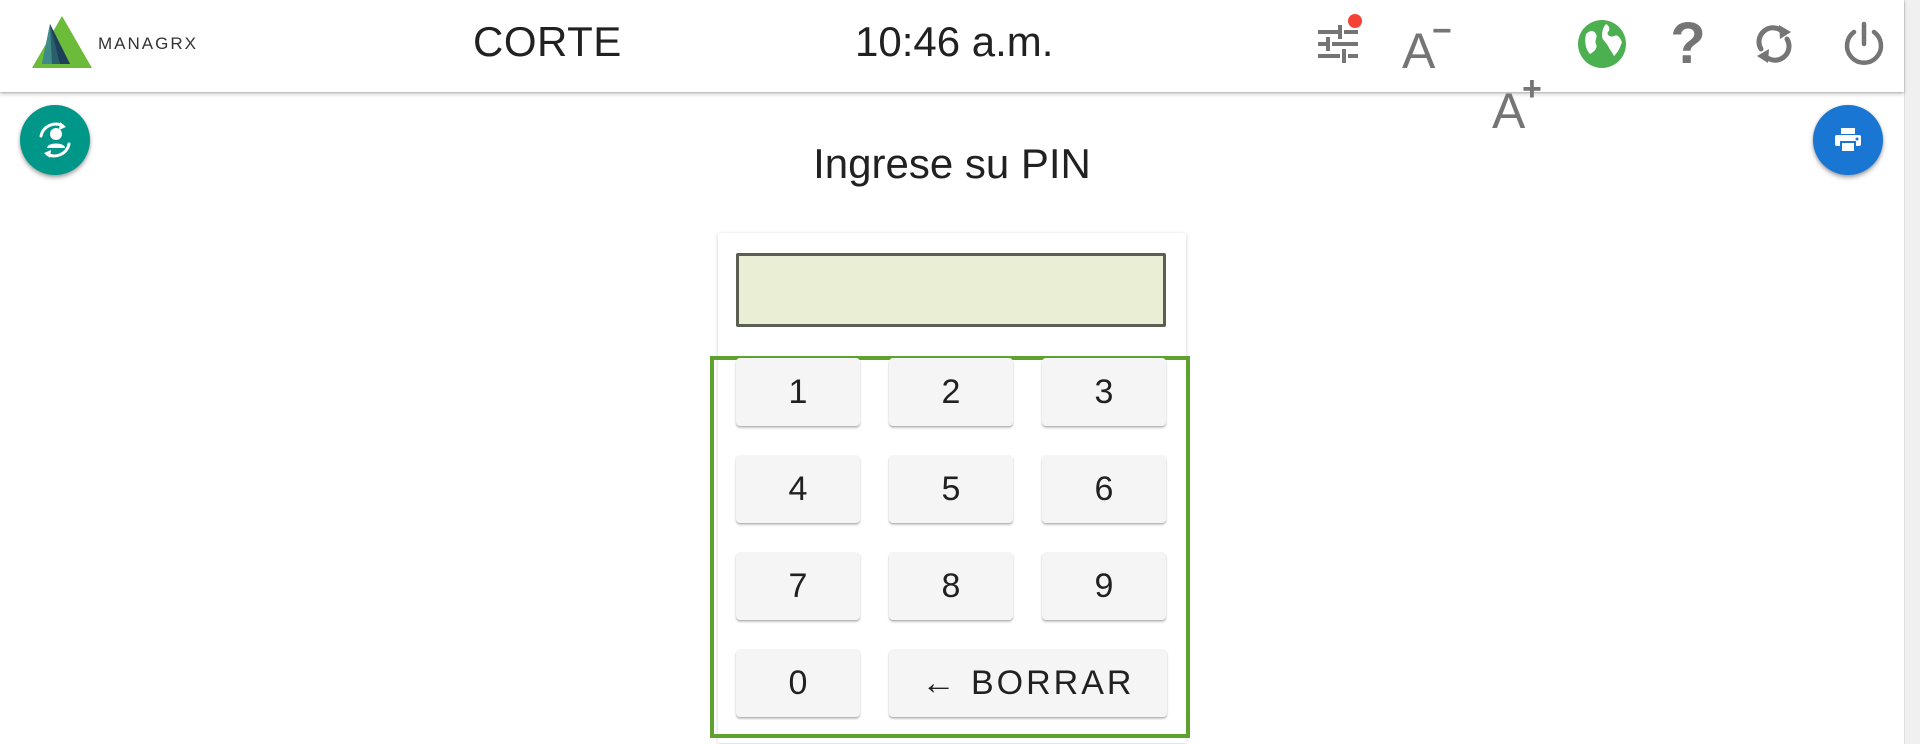 The width and height of the screenshot is (1920, 744). I want to click on switch-user-icon, so click(55, 140).